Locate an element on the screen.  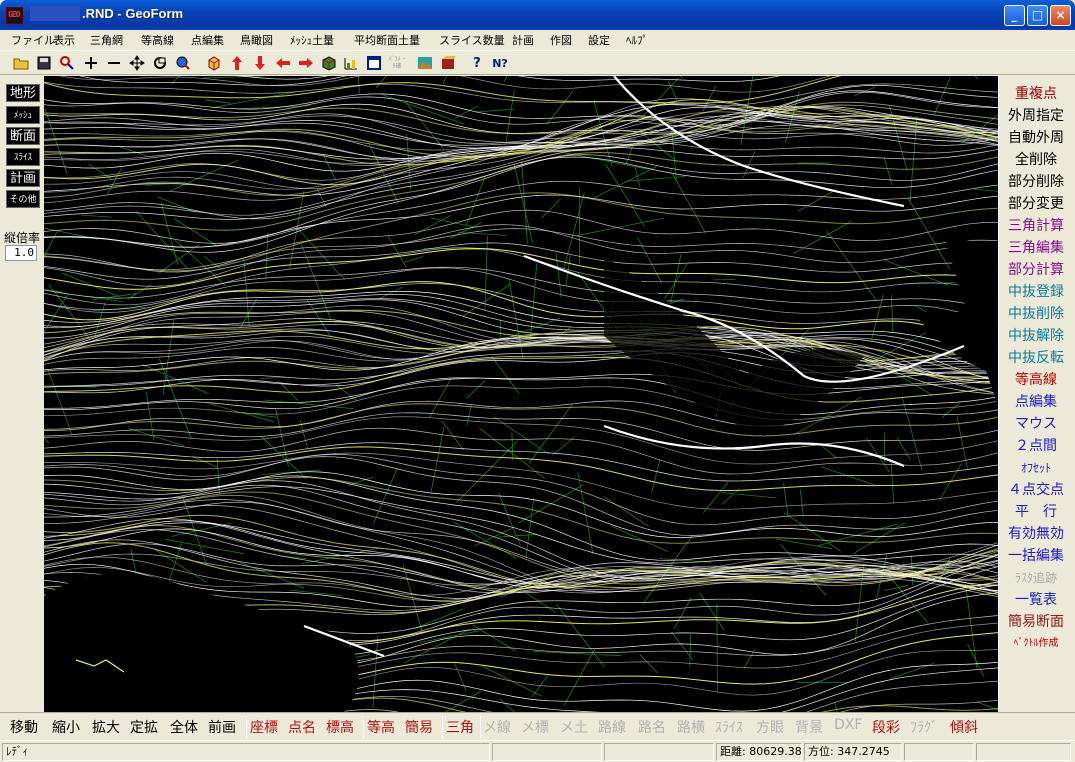
cmd-auto-outer: 自動外周 is located at coordinates (1036, 138).